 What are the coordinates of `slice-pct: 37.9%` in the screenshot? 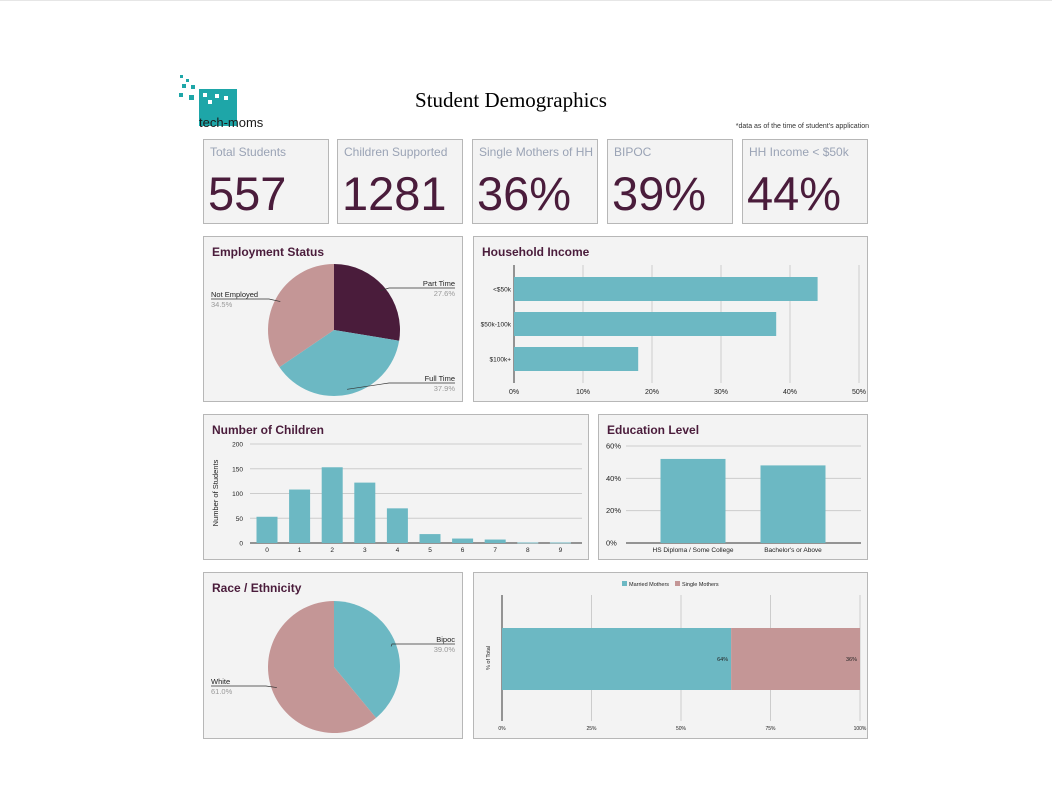 It's located at (445, 388).